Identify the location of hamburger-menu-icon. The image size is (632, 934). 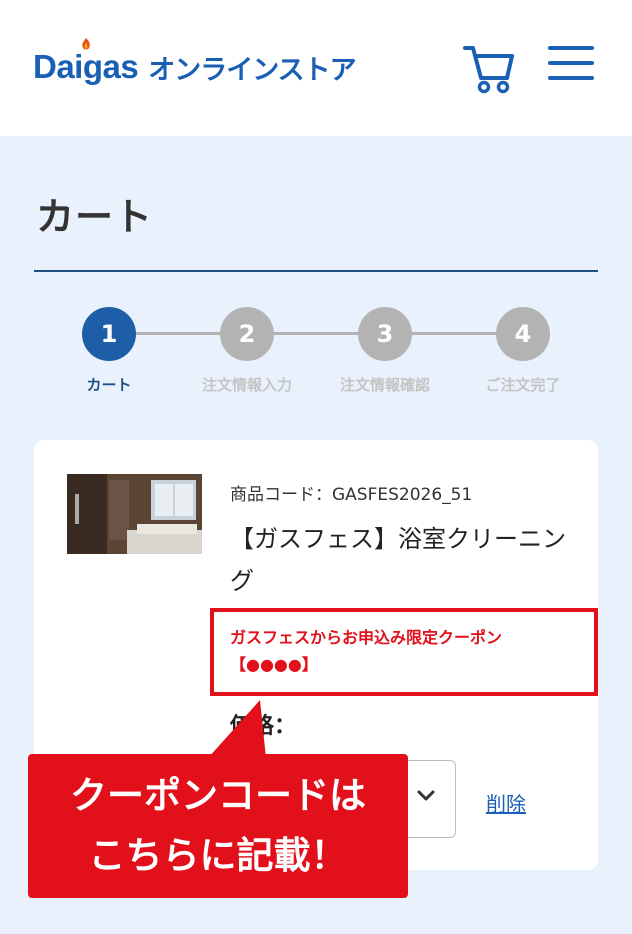
(571, 66).